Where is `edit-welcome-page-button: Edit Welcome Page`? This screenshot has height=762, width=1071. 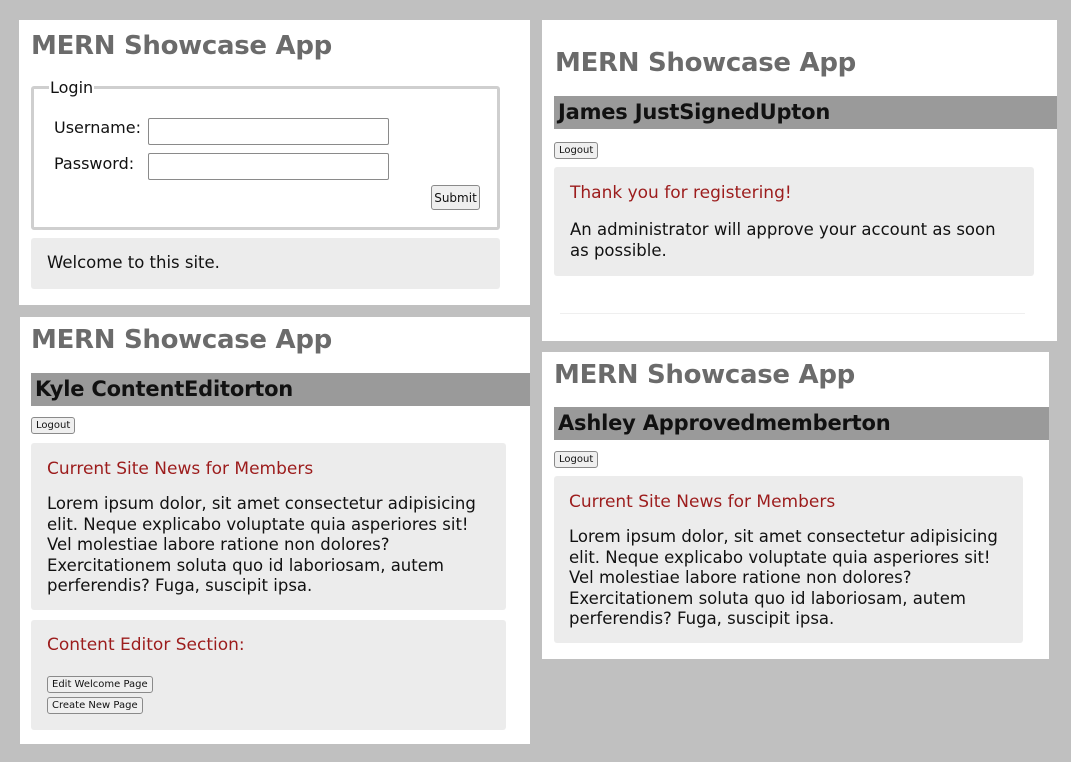
edit-welcome-page-button: Edit Welcome Page is located at coordinates (100, 684).